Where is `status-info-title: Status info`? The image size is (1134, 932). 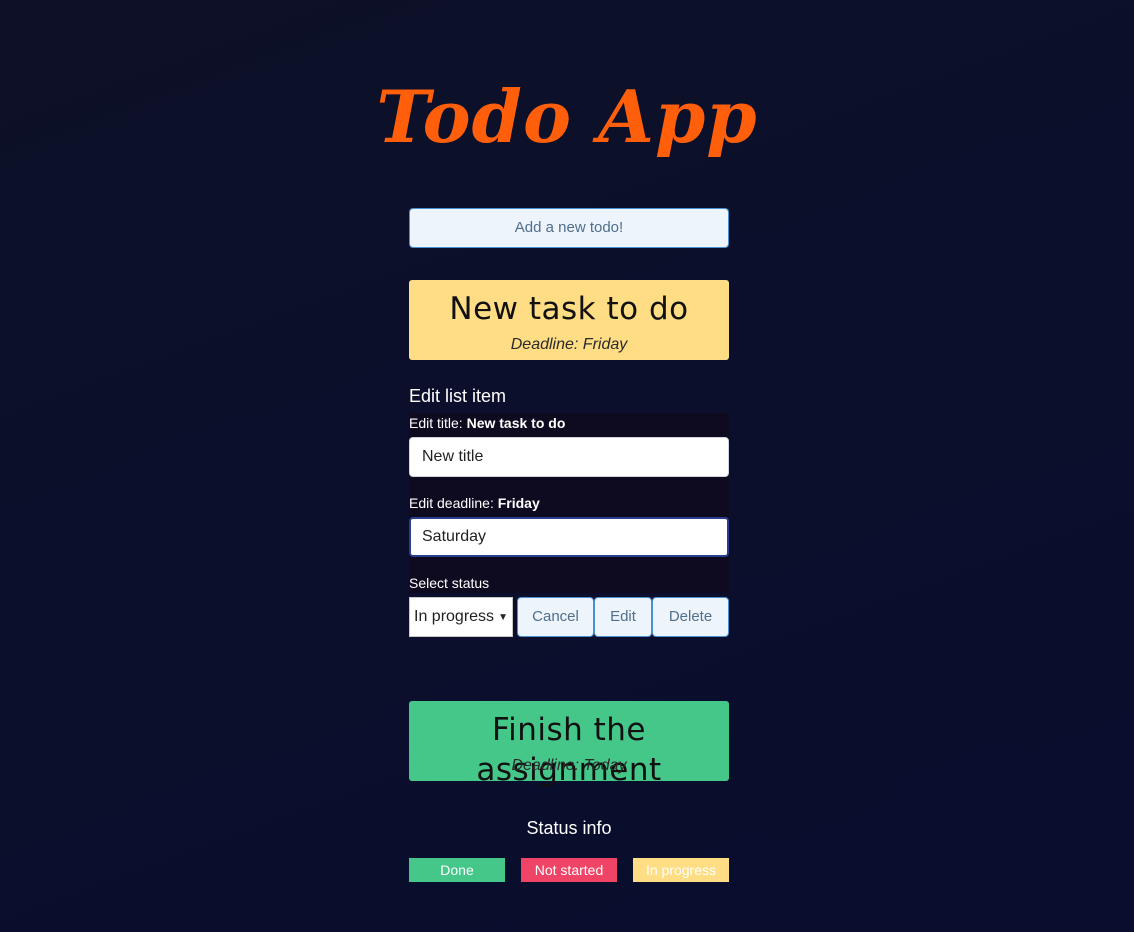
status-info-title: Status info is located at coordinates (569, 828).